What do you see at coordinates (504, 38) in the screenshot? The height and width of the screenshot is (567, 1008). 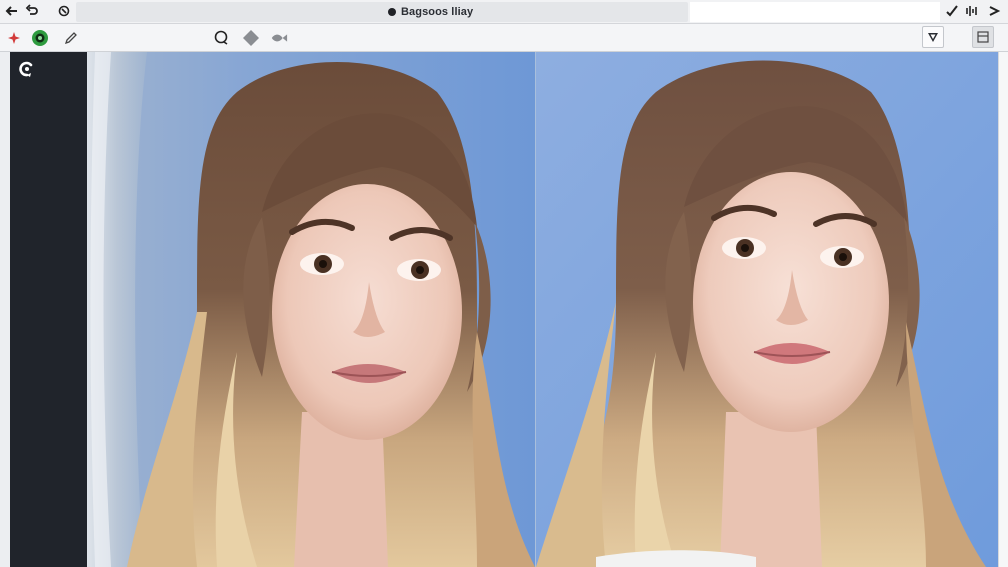 I see `tool-bar` at bounding box center [504, 38].